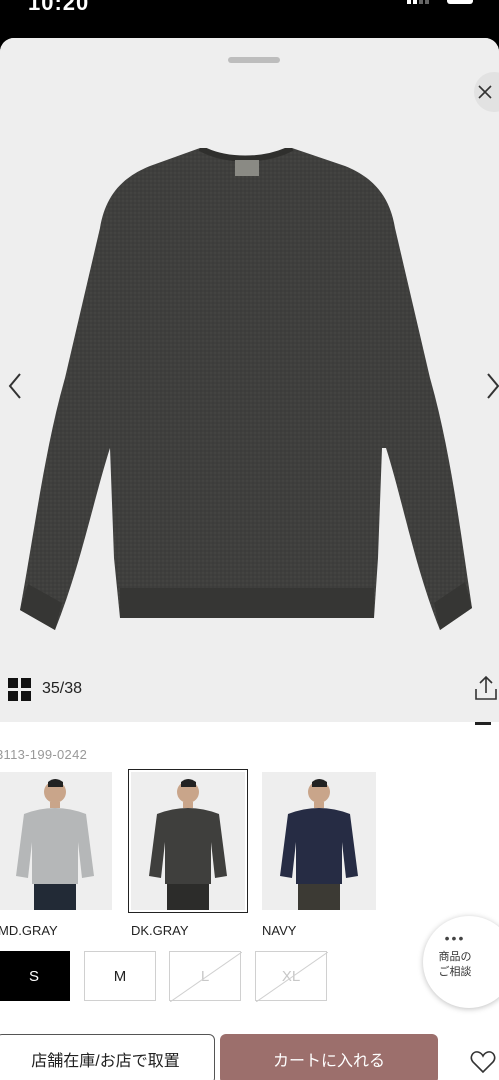 Image resolution: width=499 pixels, height=1080 pixels. What do you see at coordinates (160, 930) in the screenshot?
I see `color-label: DK.GRAY` at bounding box center [160, 930].